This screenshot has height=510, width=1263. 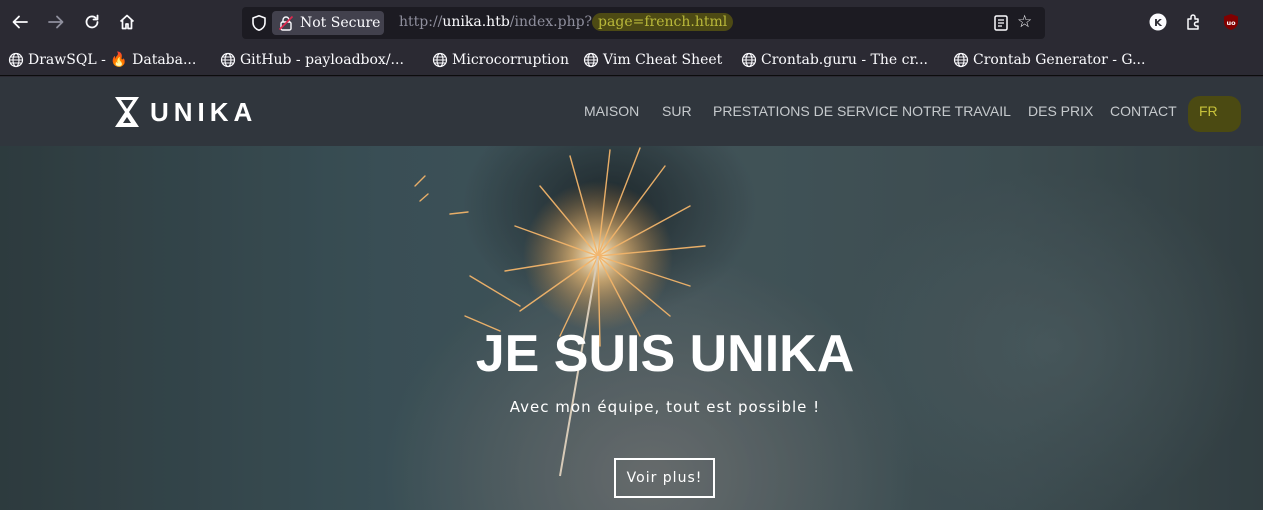 I want to click on hero-subtitle: Avec mon équipe, tout est possible !, so click(x=665, y=407).